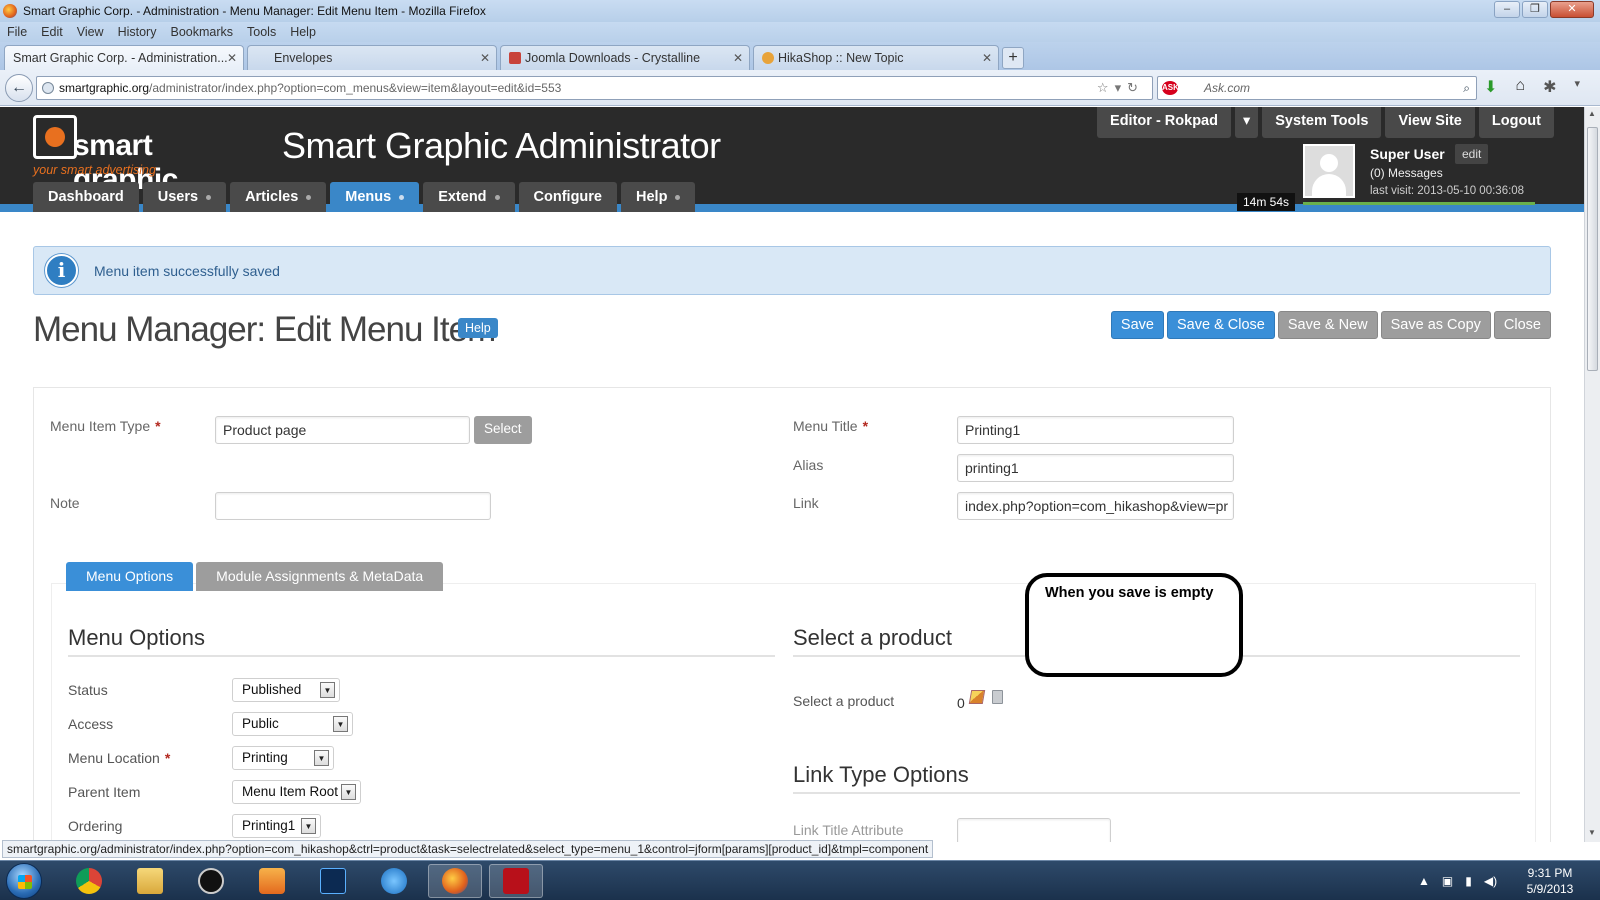 The height and width of the screenshot is (900, 1600). I want to click on tab-menu-options: Menu Options, so click(130, 576).